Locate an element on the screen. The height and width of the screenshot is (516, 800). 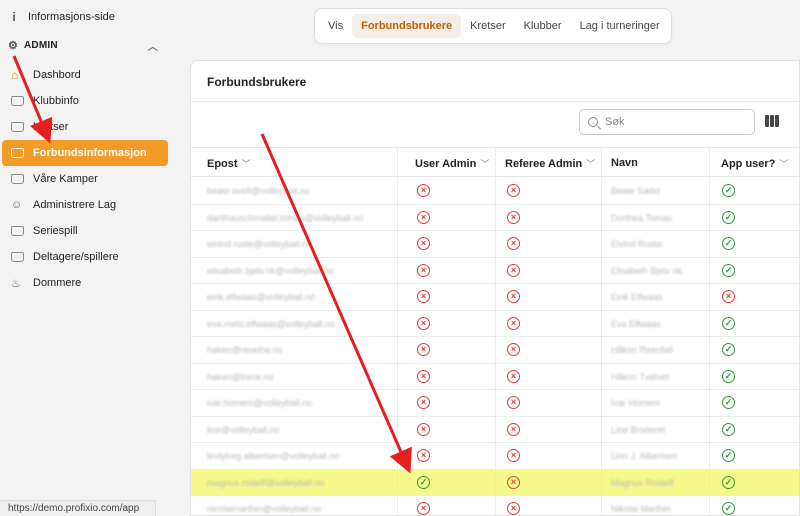
email-cell: haken@reveiha.no is located at coordinates (245, 350).